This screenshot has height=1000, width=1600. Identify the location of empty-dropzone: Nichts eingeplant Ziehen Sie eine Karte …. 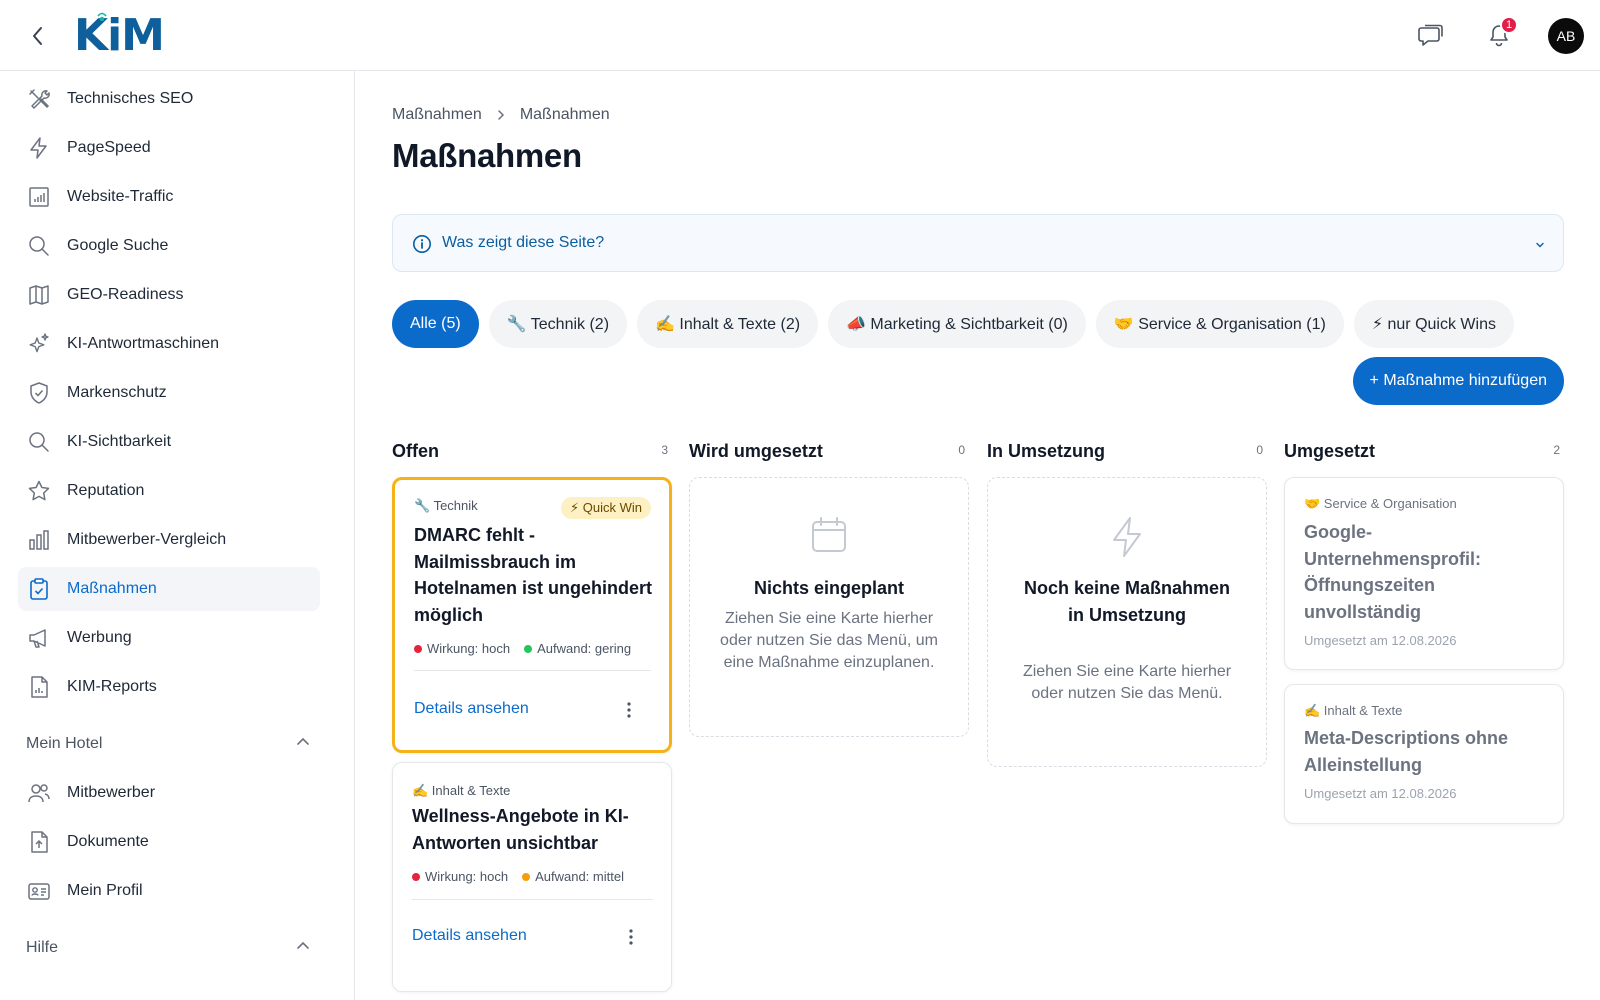
(829, 607).